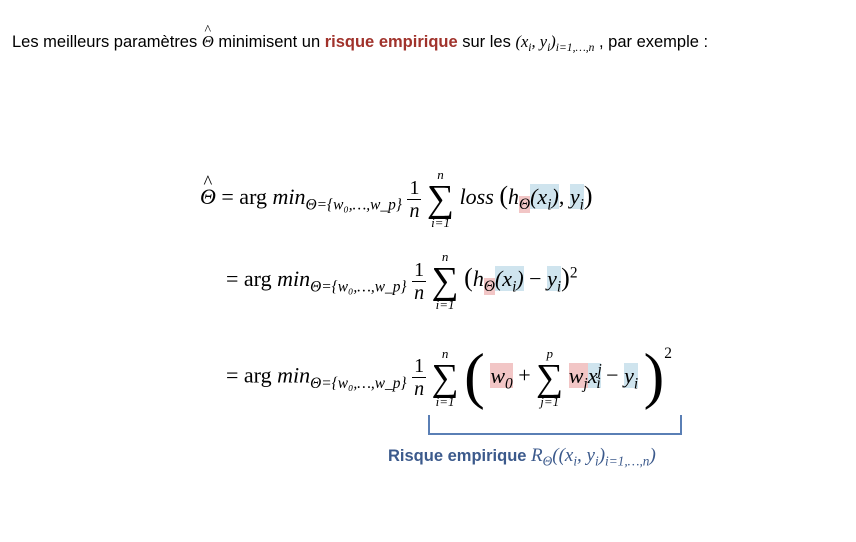  I want to click on intro-text-end: , par exemple :, so click(651, 42).